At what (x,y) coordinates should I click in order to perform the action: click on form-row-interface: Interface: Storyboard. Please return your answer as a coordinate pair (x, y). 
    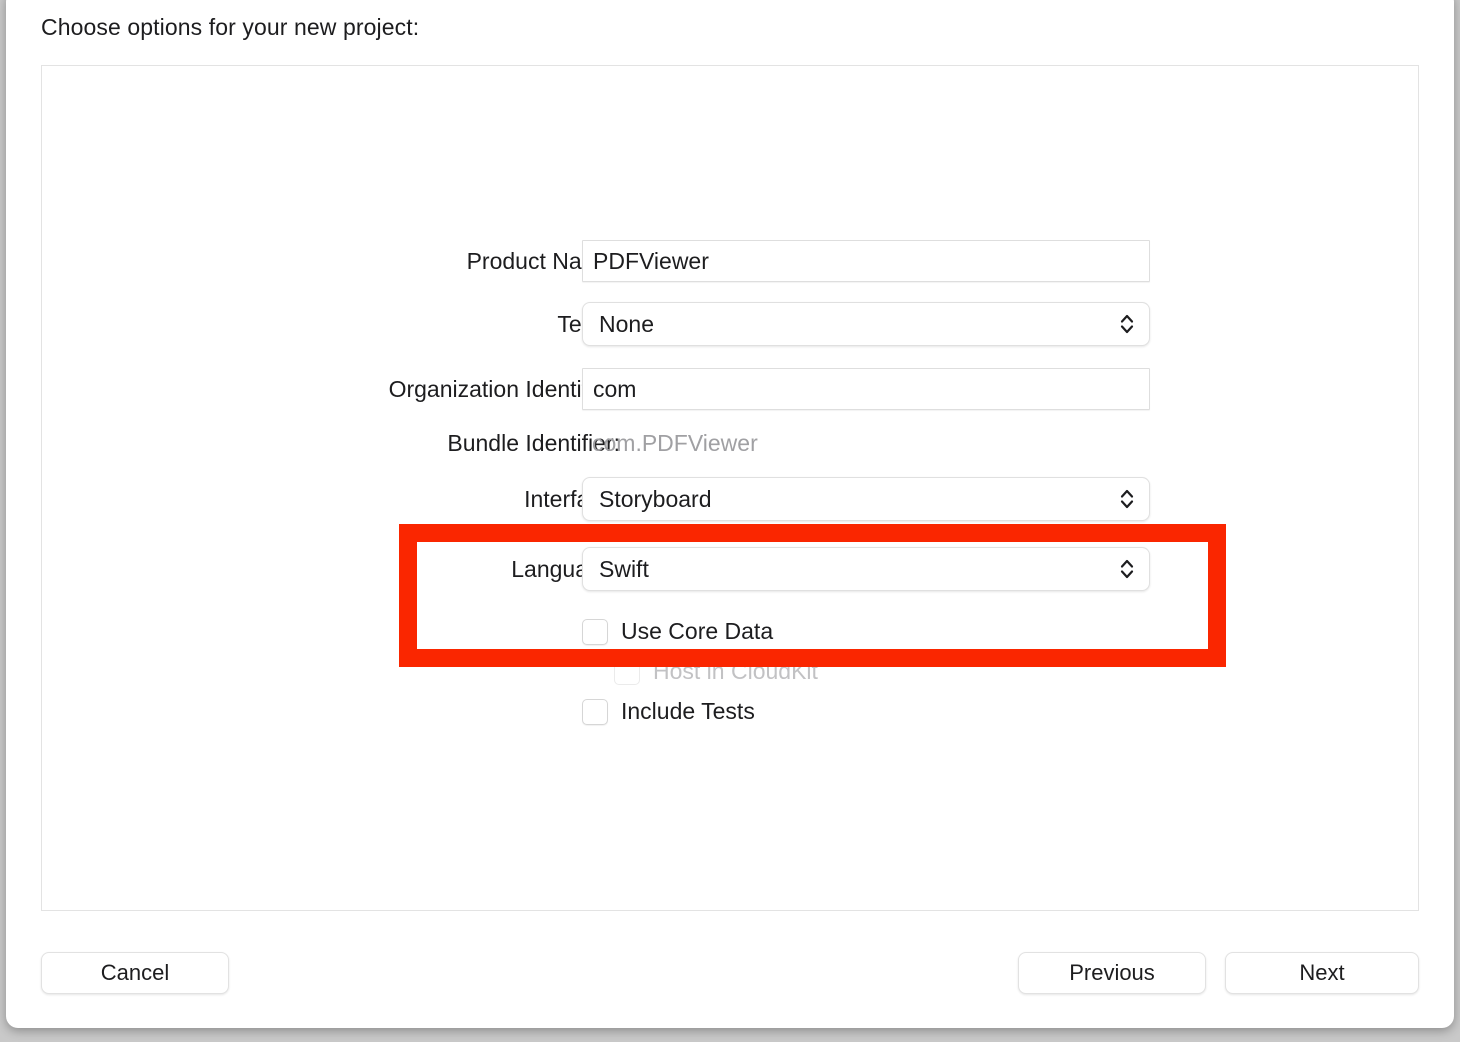
    Looking at the image, I should click on (730, 499).